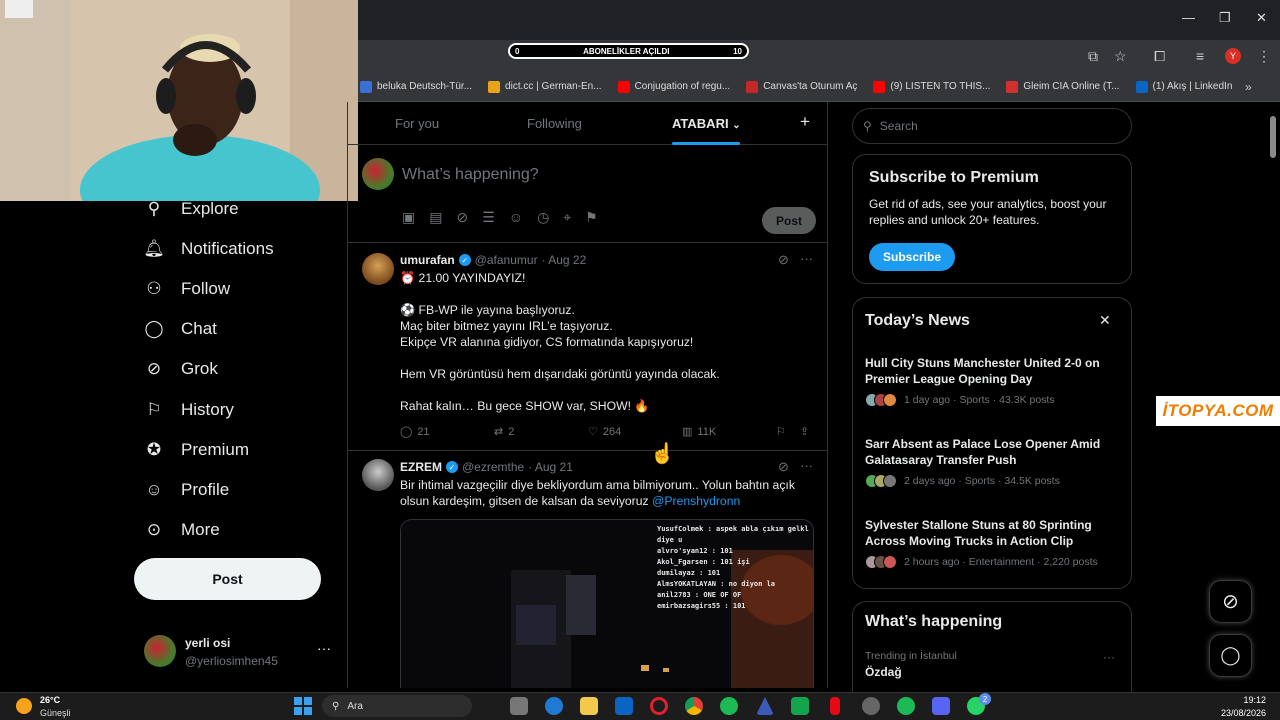  What do you see at coordinates (1273, 137) in the screenshot?
I see `scrollbar-thumb` at bounding box center [1273, 137].